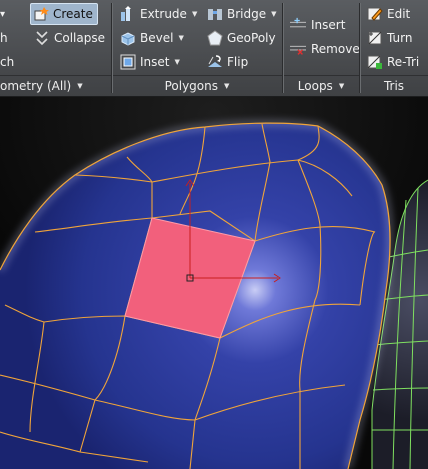 Image resolution: width=428 pixels, height=469 pixels. I want to click on turn-icon, so click(375, 38).